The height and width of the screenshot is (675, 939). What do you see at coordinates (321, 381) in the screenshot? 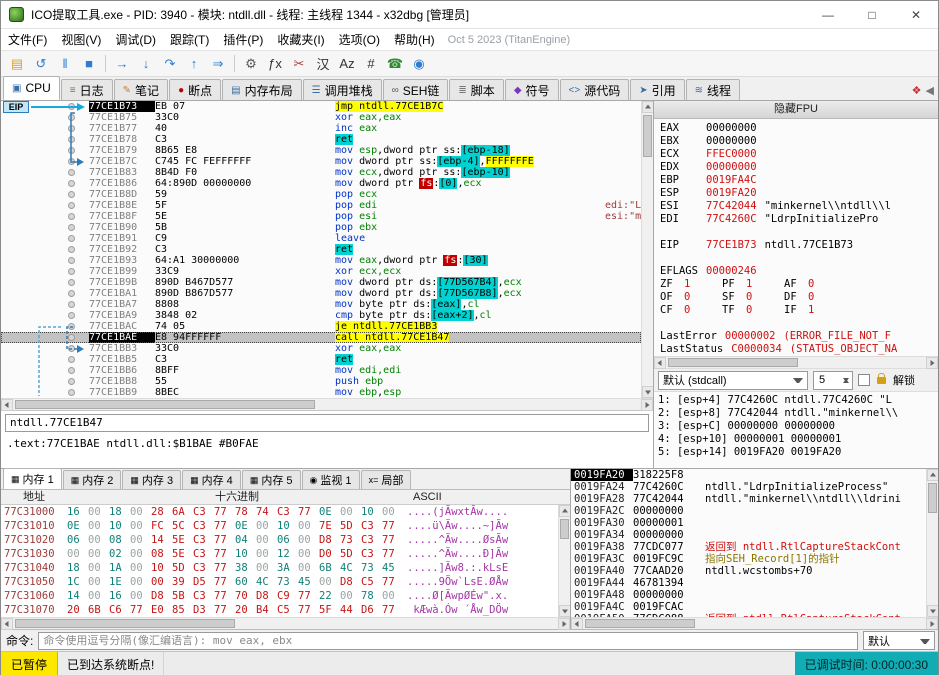
I see `disasm-row: 77CE1BB8 55 push ebp` at bounding box center [321, 381].